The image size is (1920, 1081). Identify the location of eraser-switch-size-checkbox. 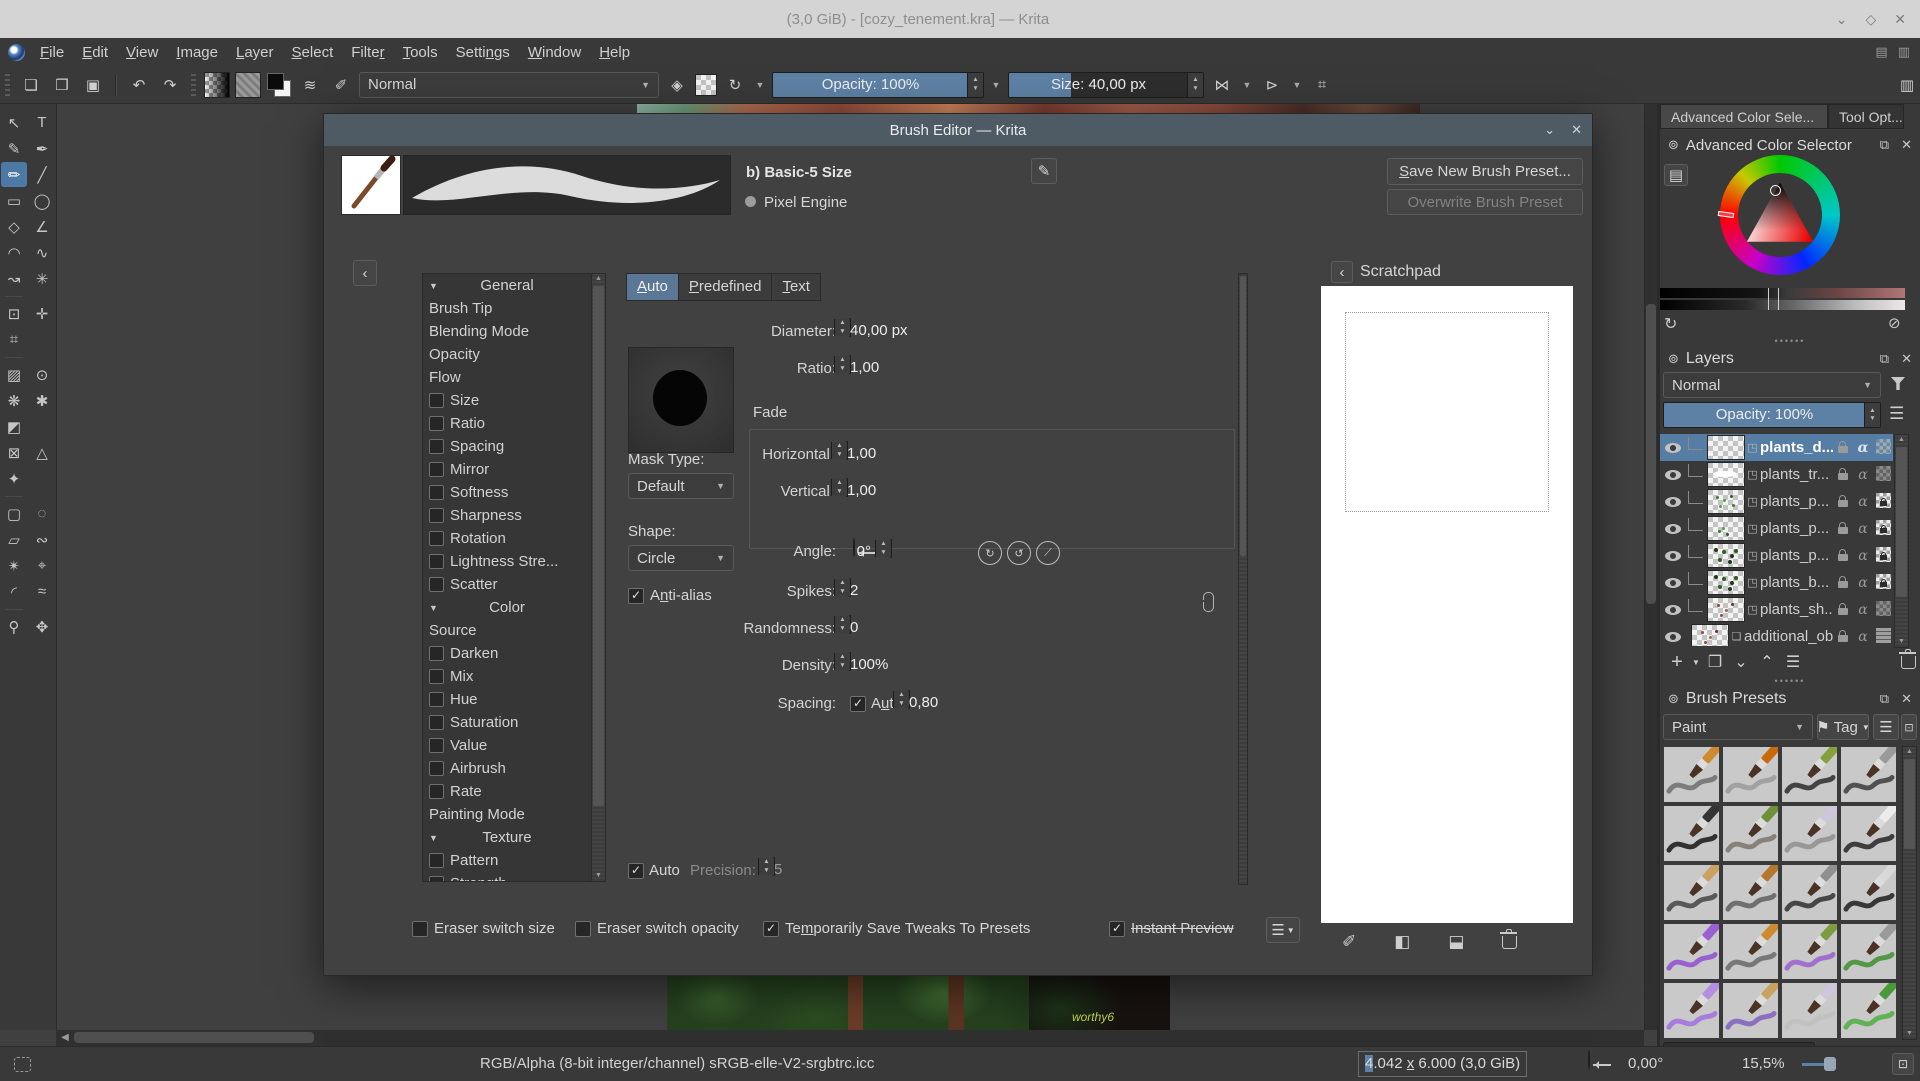
(420, 928).